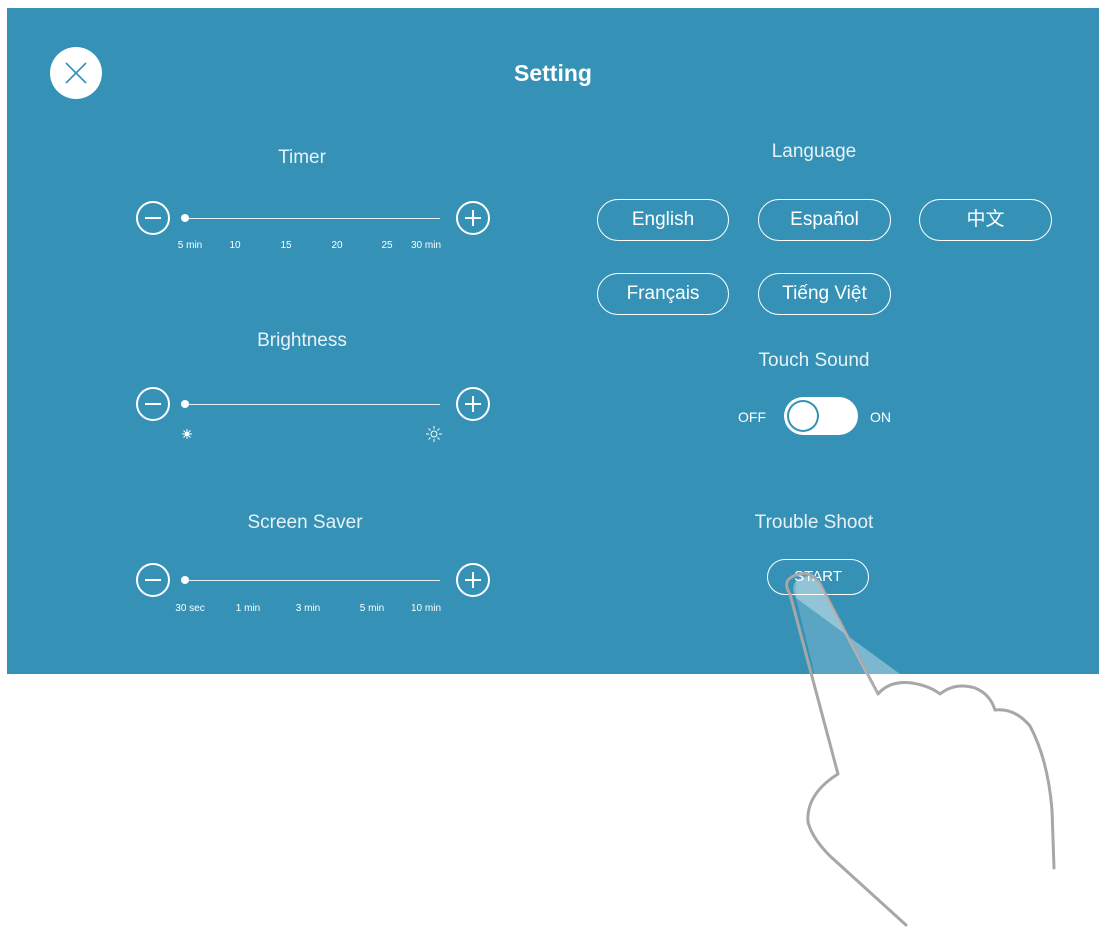 The width and height of the screenshot is (1106, 929). I want to click on toggle-off-label: OFF, so click(752, 417).